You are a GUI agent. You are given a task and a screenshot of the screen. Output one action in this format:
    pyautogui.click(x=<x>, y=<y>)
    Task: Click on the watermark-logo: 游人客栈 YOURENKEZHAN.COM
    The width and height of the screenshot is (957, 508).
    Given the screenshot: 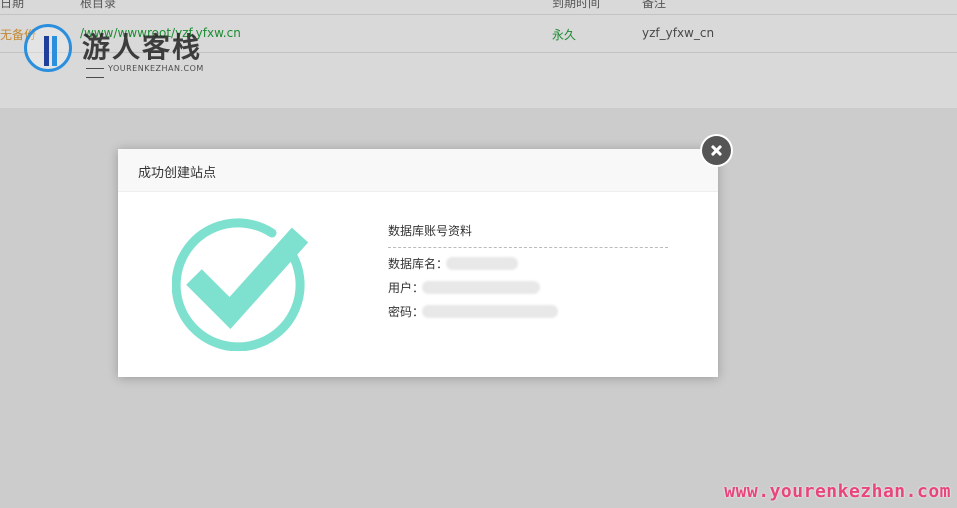 What is the action you would take?
    pyautogui.click(x=124, y=51)
    